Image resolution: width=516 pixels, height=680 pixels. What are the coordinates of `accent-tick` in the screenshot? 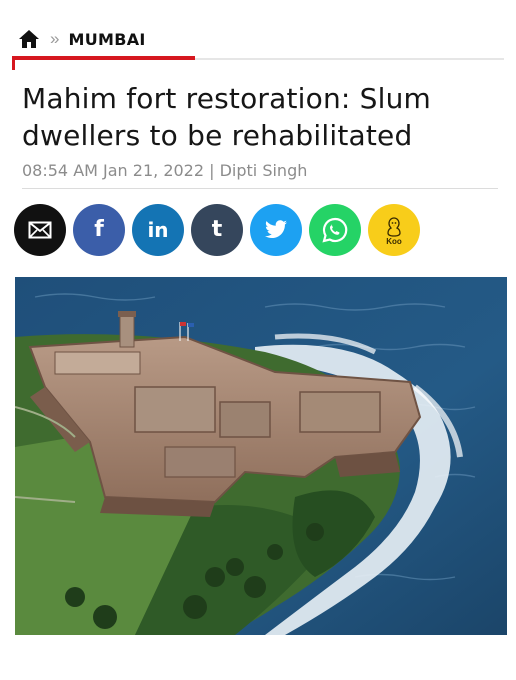 It's located at (13, 63).